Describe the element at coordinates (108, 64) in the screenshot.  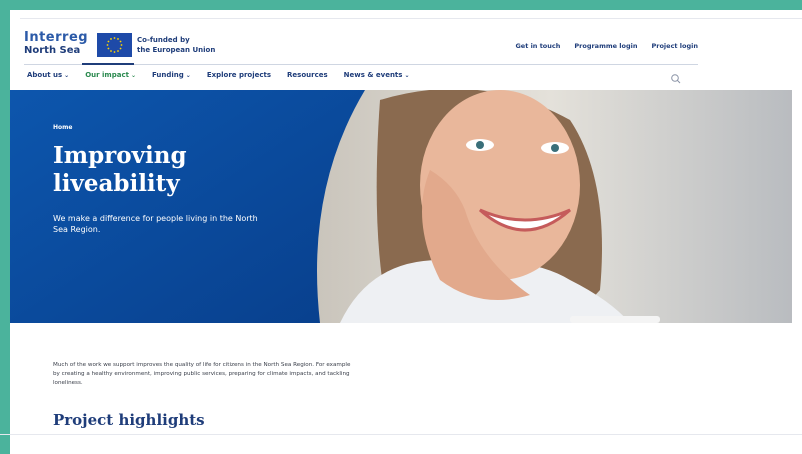
I see `nav-active-indicator` at that location.